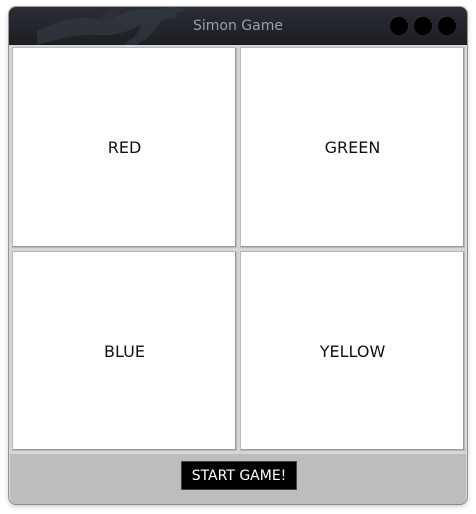 Image resolution: width=476 pixels, height=514 pixels. What do you see at coordinates (399, 26) in the screenshot?
I see `window-control-1-icon` at bounding box center [399, 26].